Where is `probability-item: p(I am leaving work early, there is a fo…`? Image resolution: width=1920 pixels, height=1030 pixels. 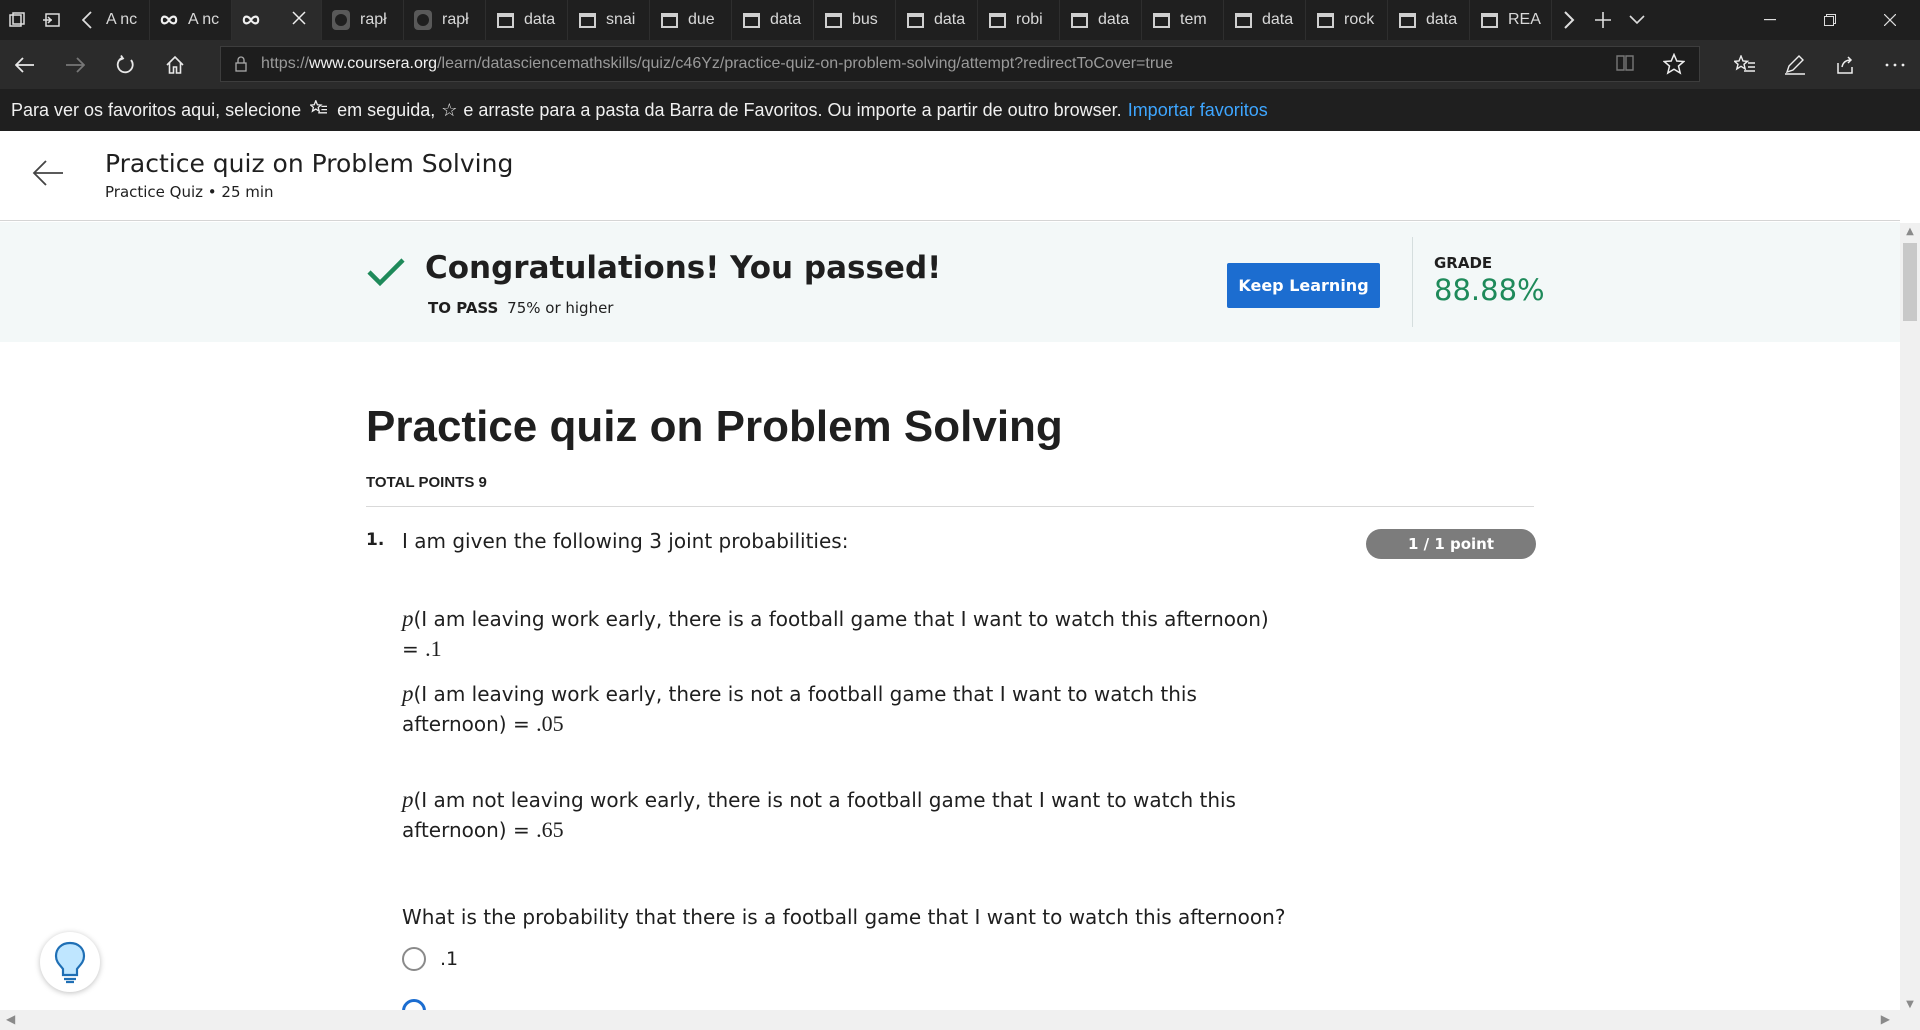 probability-item: p(I am leaving work early, there is a fo… is located at coordinates (837, 634).